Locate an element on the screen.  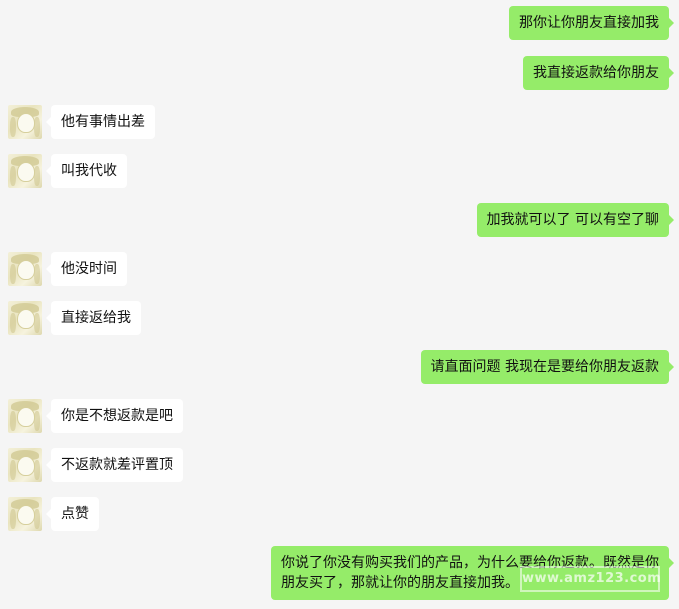
message-bubble-outgoing: 我直接返款给你朋友 is located at coordinates (598, 73).